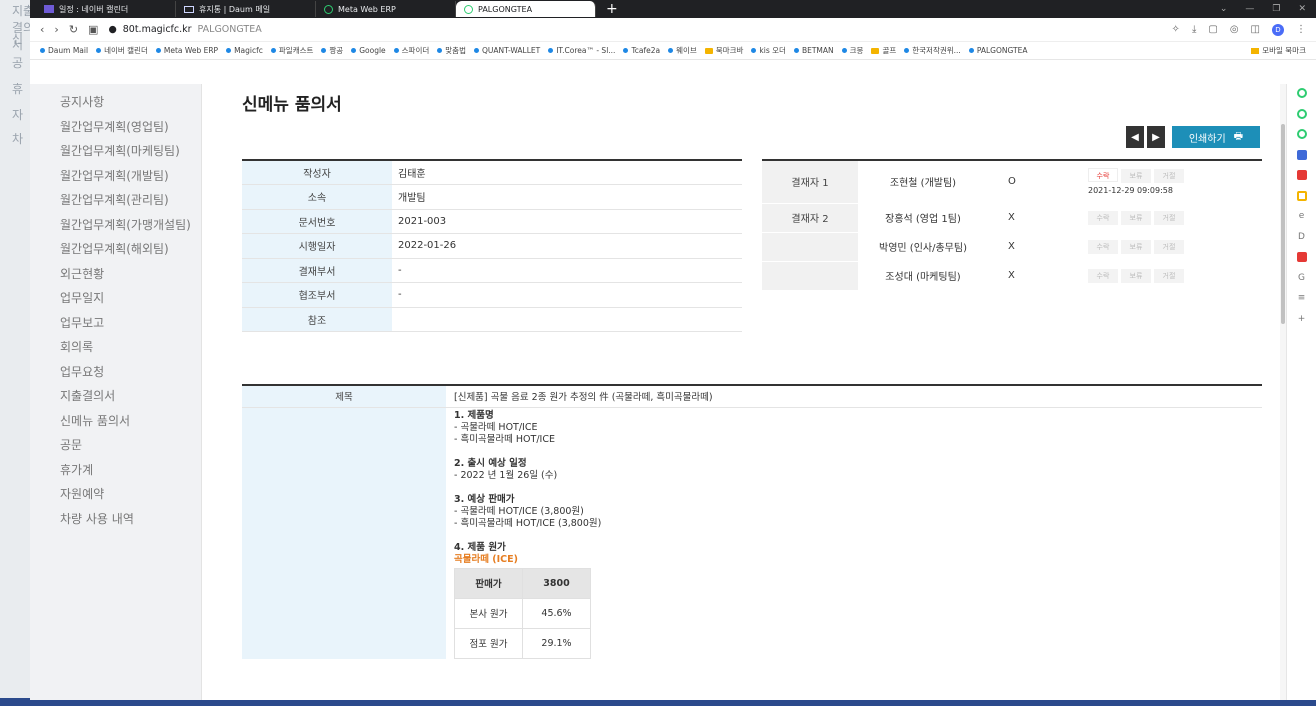  What do you see at coordinates (122, 50) in the screenshot?
I see `bookmark-item: 네이버 캘린더` at bounding box center [122, 50].